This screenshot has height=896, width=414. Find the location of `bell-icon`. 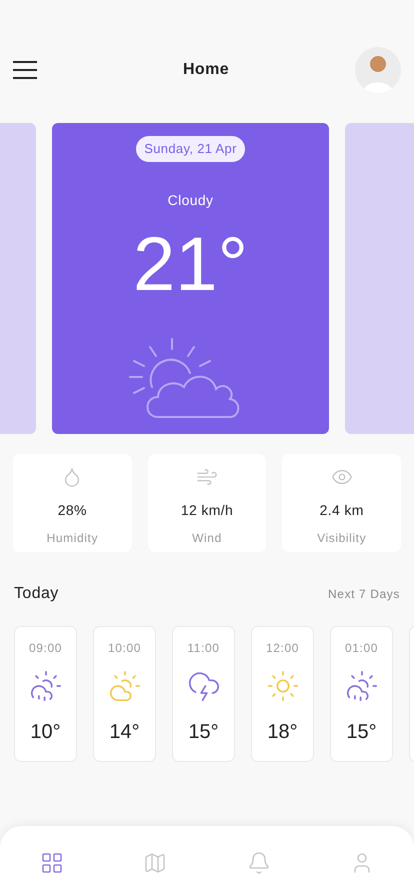

bell-icon is located at coordinates (258, 863).